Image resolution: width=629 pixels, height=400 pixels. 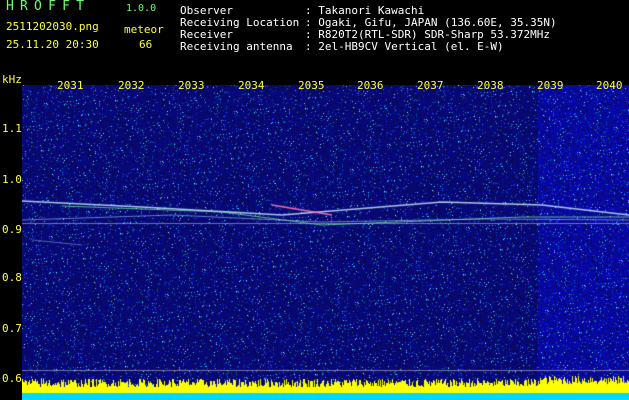 What do you see at coordinates (12, 229) in the screenshot?
I see `y-tick-label: 0.9` at bounding box center [12, 229].